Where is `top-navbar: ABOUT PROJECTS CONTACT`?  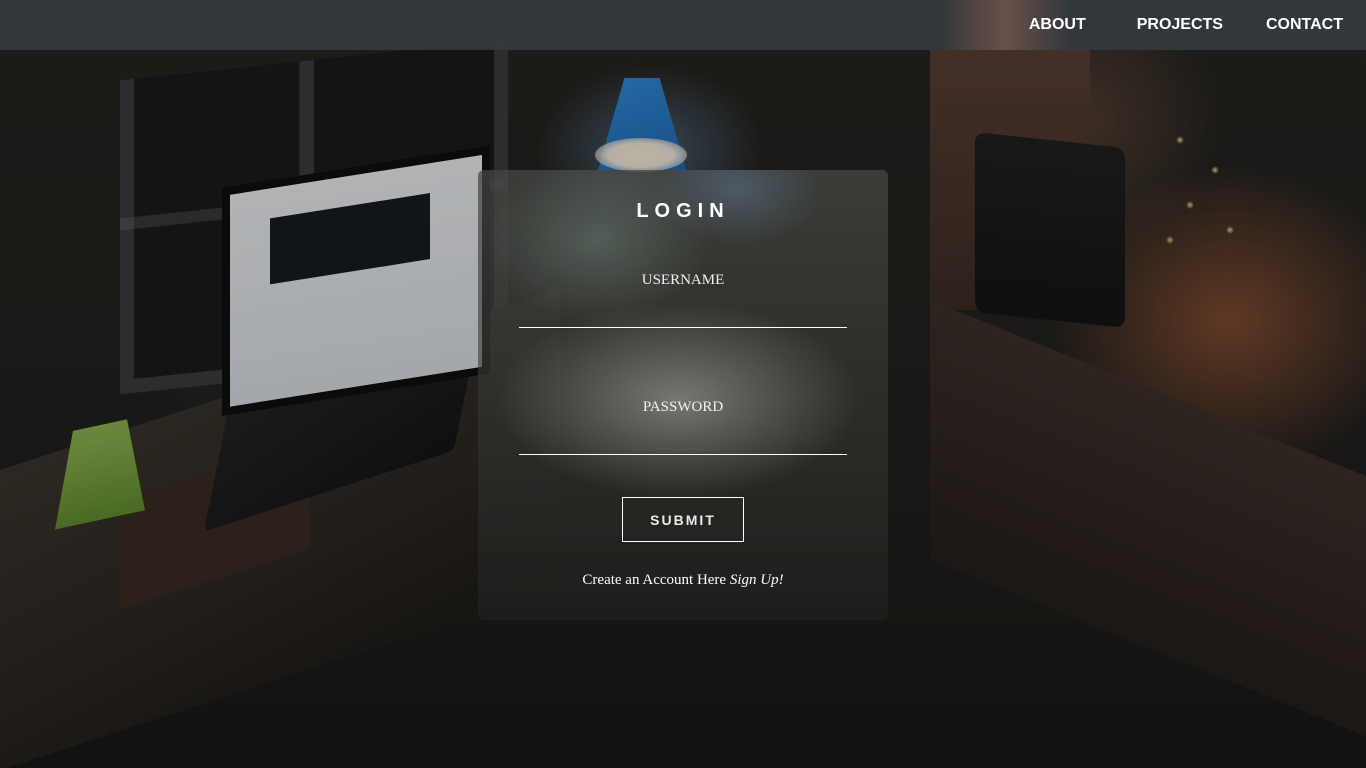
top-navbar: ABOUT PROJECTS CONTACT is located at coordinates (683, 25).